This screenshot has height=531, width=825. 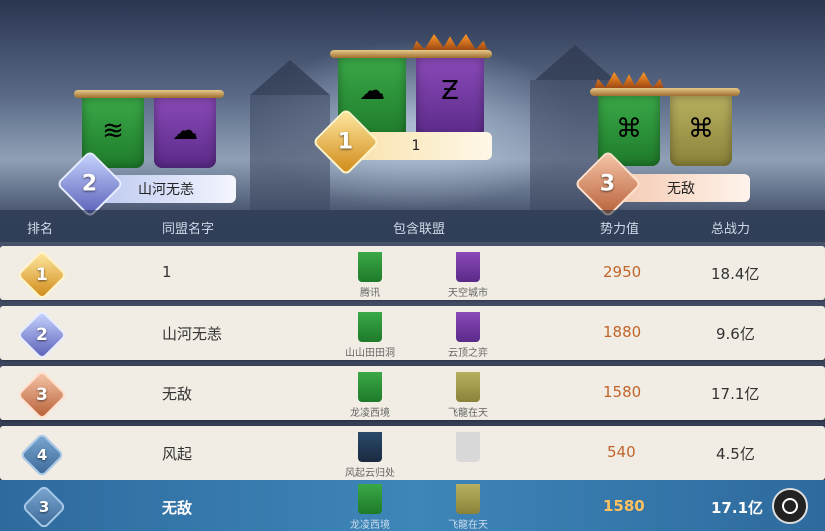 What do you see at coordinates (185, 129) in the screenshot?
I see `banner-icon: ☁` at bounding box center [185, 129].